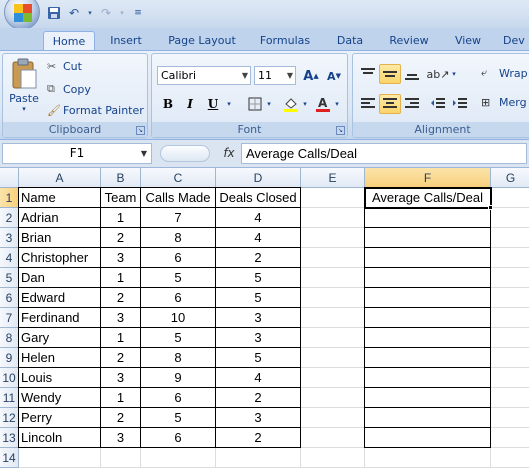 This screenshot has height=470, width=529. I want to click on cell-d14, so click(258, 458).